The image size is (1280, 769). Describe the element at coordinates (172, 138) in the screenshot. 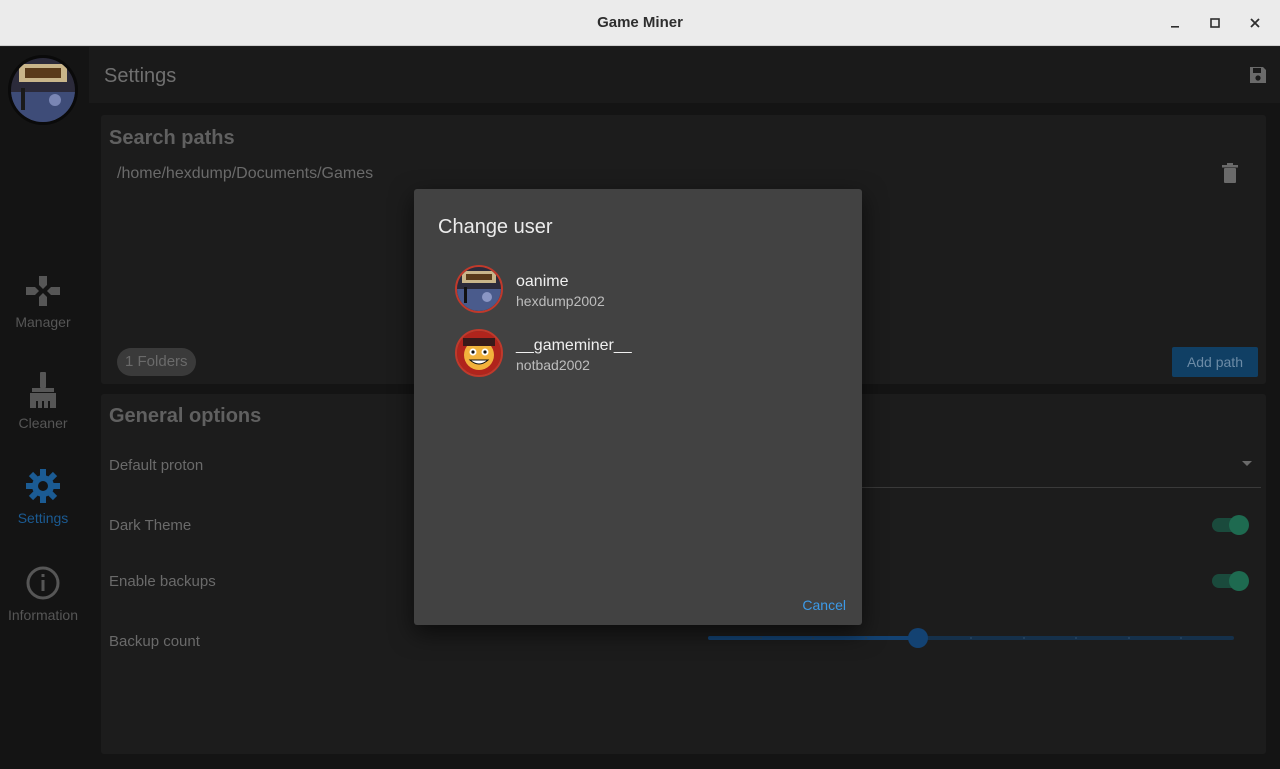

I see `search-paths-title: Search paths` at that location.